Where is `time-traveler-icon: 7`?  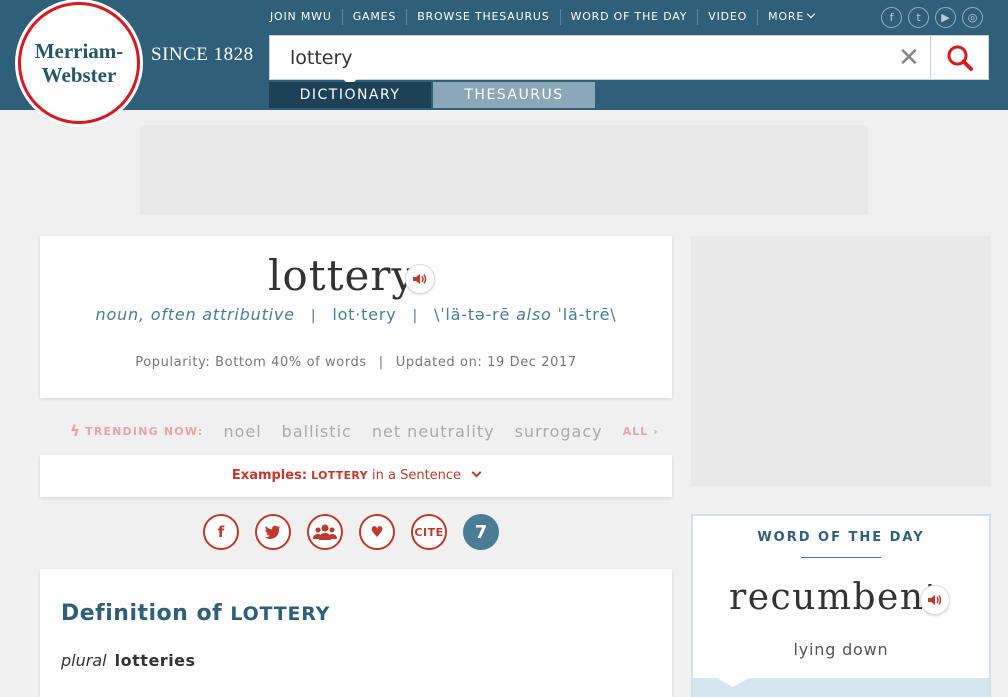 time-traveler-icon: 7 is located at coordinates (481, 532).